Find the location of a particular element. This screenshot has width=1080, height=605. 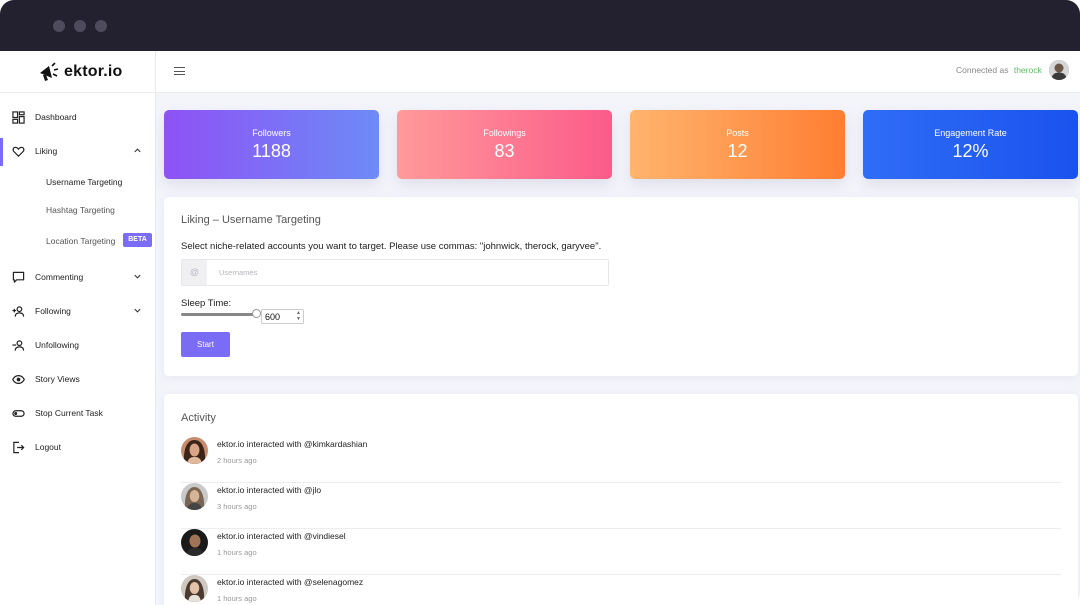

activity-text: ektor.io interacted with @kimkardashian is located at coordinates (292, 444).